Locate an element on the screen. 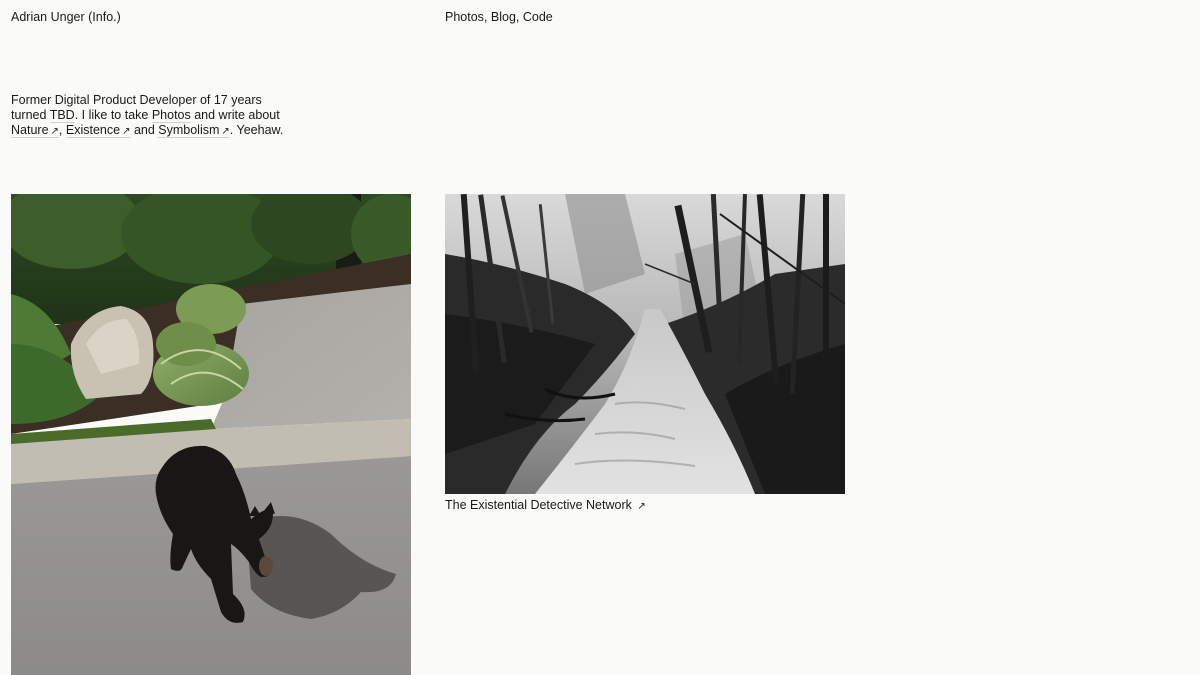 The image size is (1200, 675). bio-text: . Yeehaw. is located at coordinates (256, 130).